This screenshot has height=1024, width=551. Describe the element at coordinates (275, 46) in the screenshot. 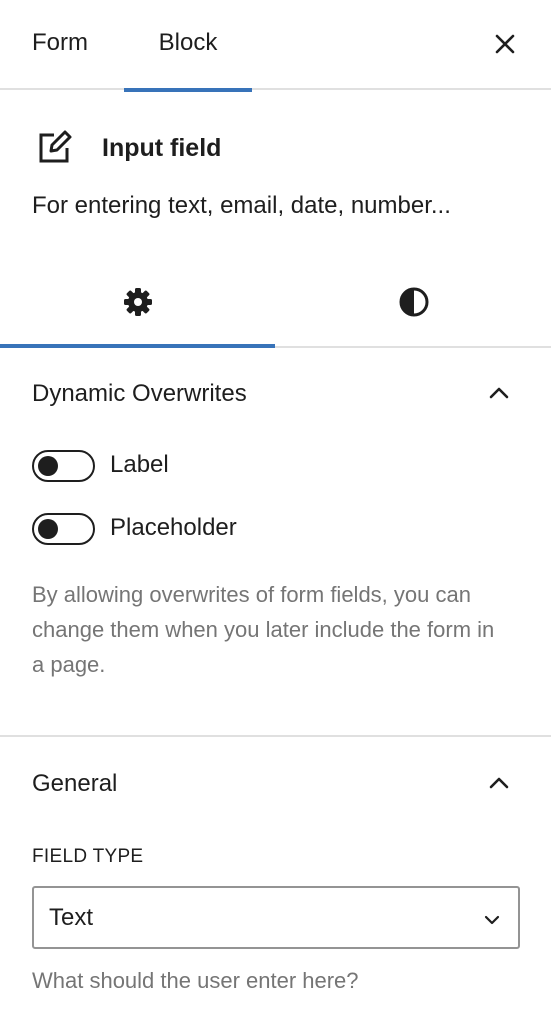

I see `inspector-tabs: Form Block` at that location.